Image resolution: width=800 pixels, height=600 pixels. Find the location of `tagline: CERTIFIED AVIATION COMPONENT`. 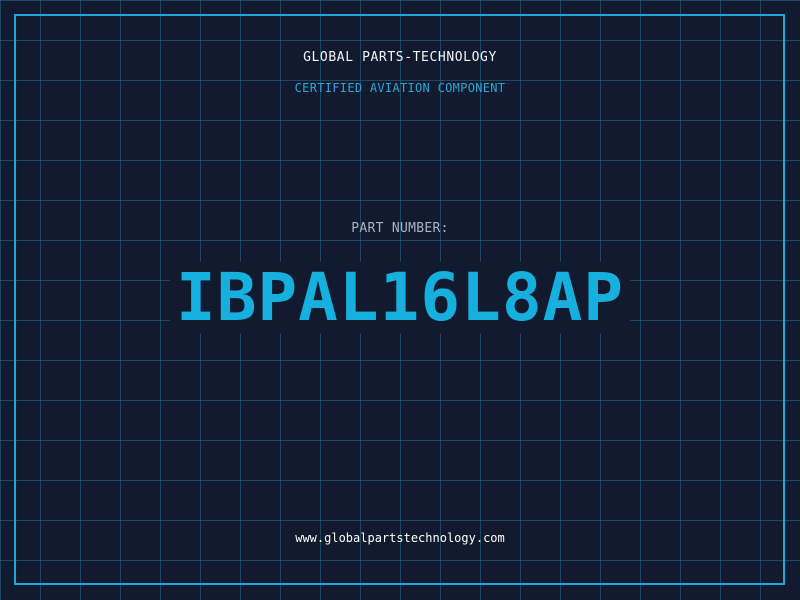

tagline: CERTIFIED AVIATION COMPONENT is located at coordinates (400, 88).